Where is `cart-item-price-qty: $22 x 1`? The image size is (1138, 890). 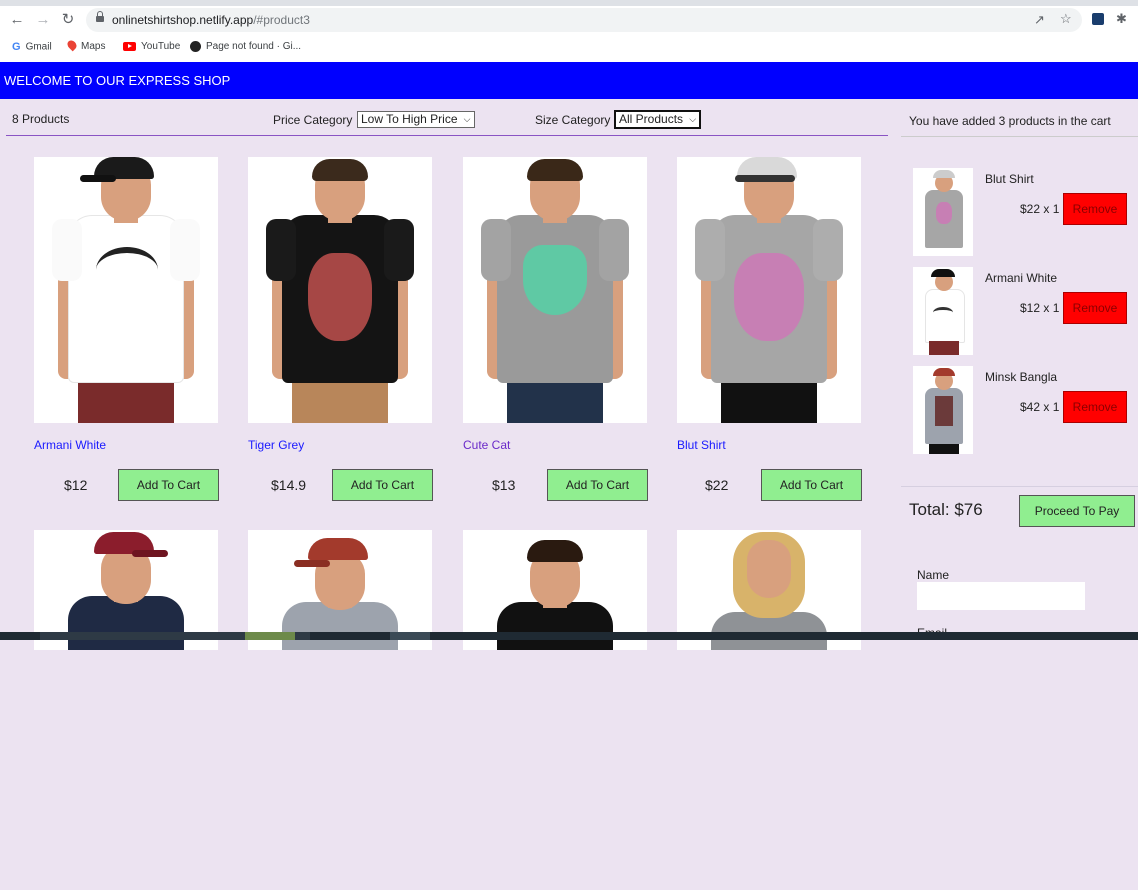 cart-item-price-qty: $22 x 1 is located at coordinates (1040, 209).